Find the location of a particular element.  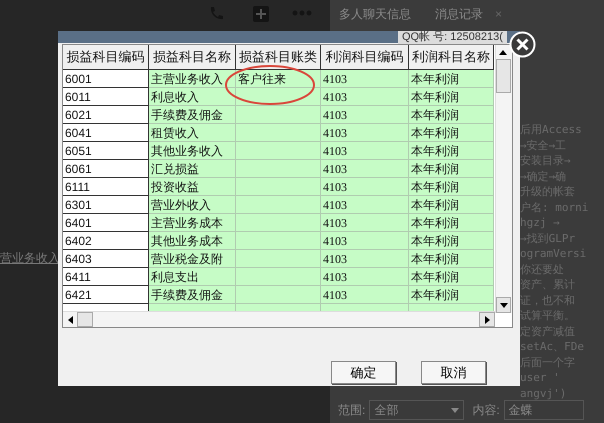

scroll-down-icon is located at coordinates (504, 305).